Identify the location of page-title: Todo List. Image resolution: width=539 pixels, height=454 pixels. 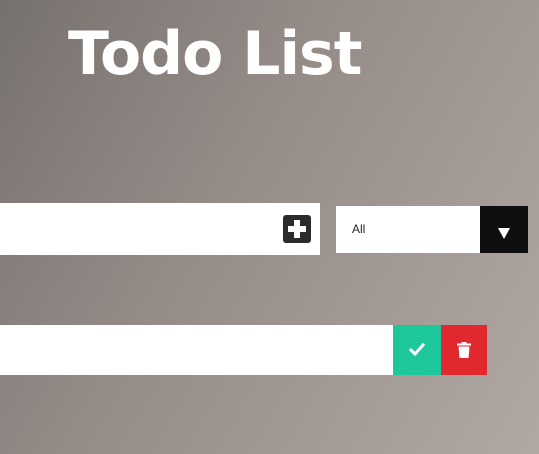
(215, 54).